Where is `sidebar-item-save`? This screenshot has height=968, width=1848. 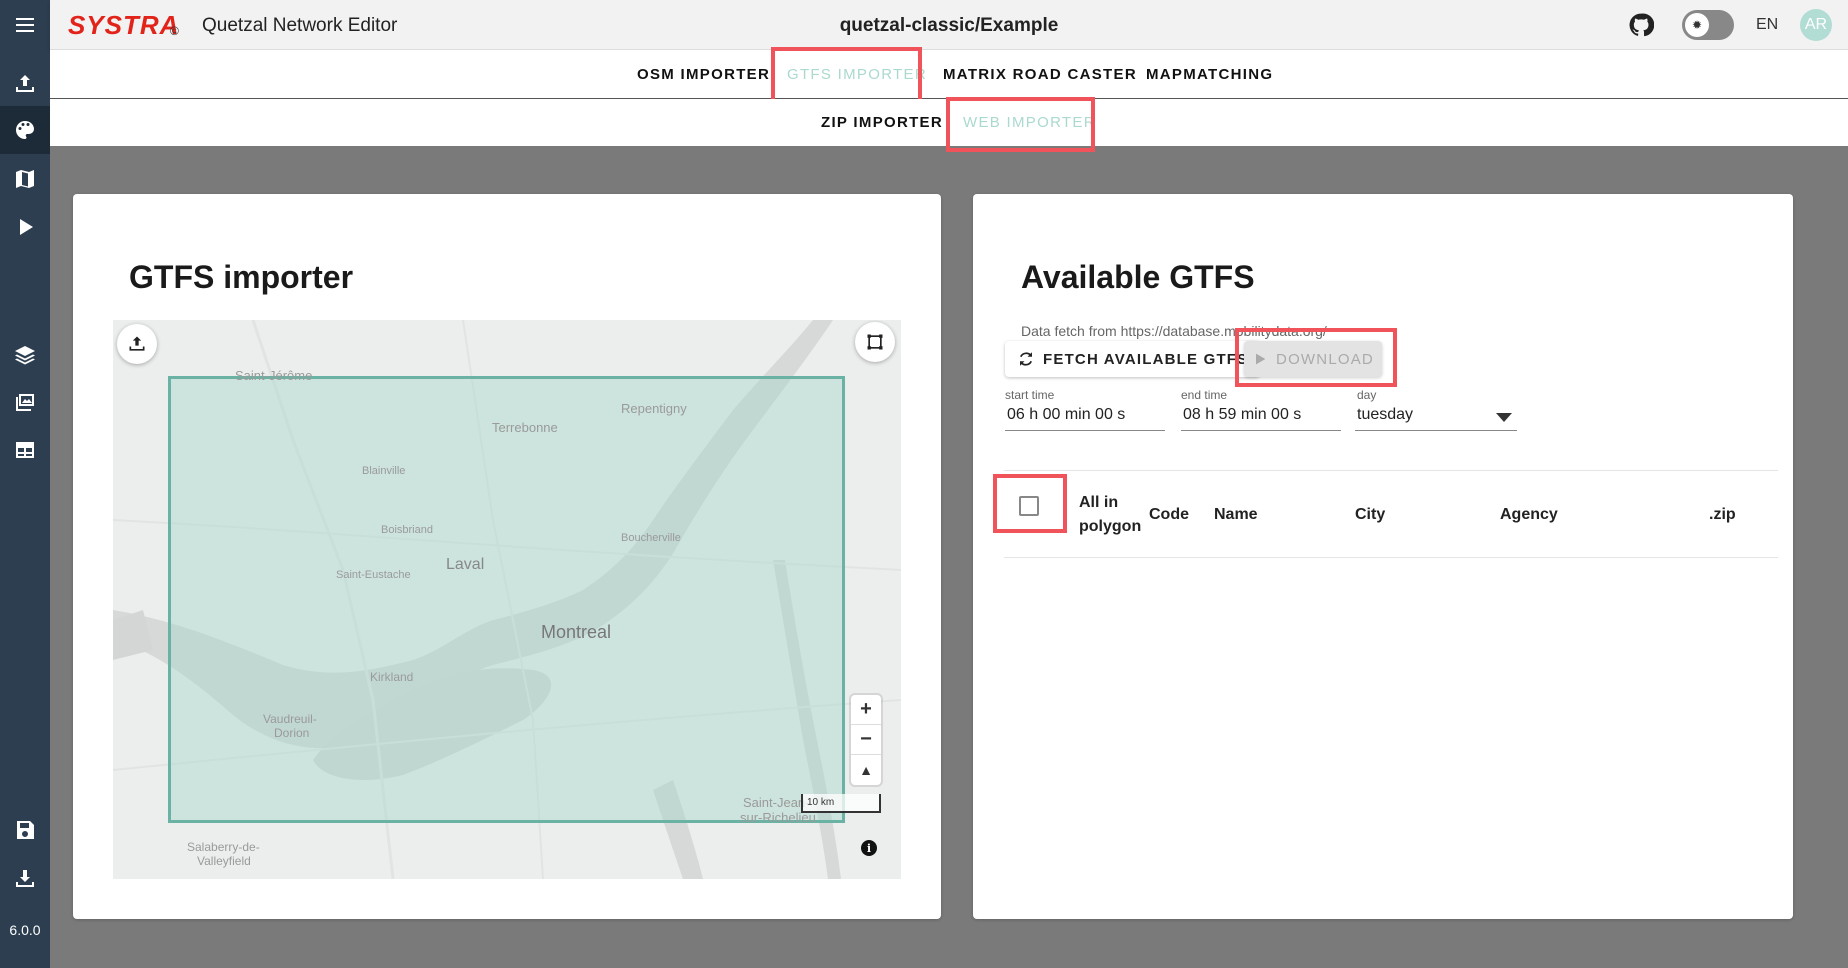 sidebar-item-save is located at coordinates (25, 830).